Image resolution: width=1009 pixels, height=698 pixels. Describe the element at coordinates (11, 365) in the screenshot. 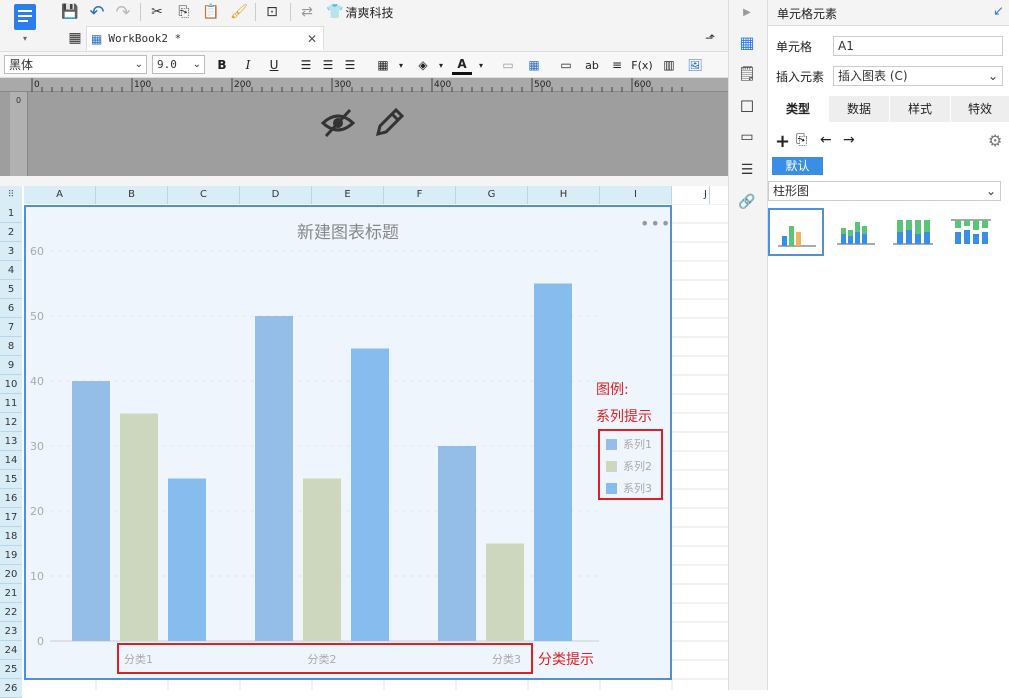

I see `row-header-9: 9` at that location.